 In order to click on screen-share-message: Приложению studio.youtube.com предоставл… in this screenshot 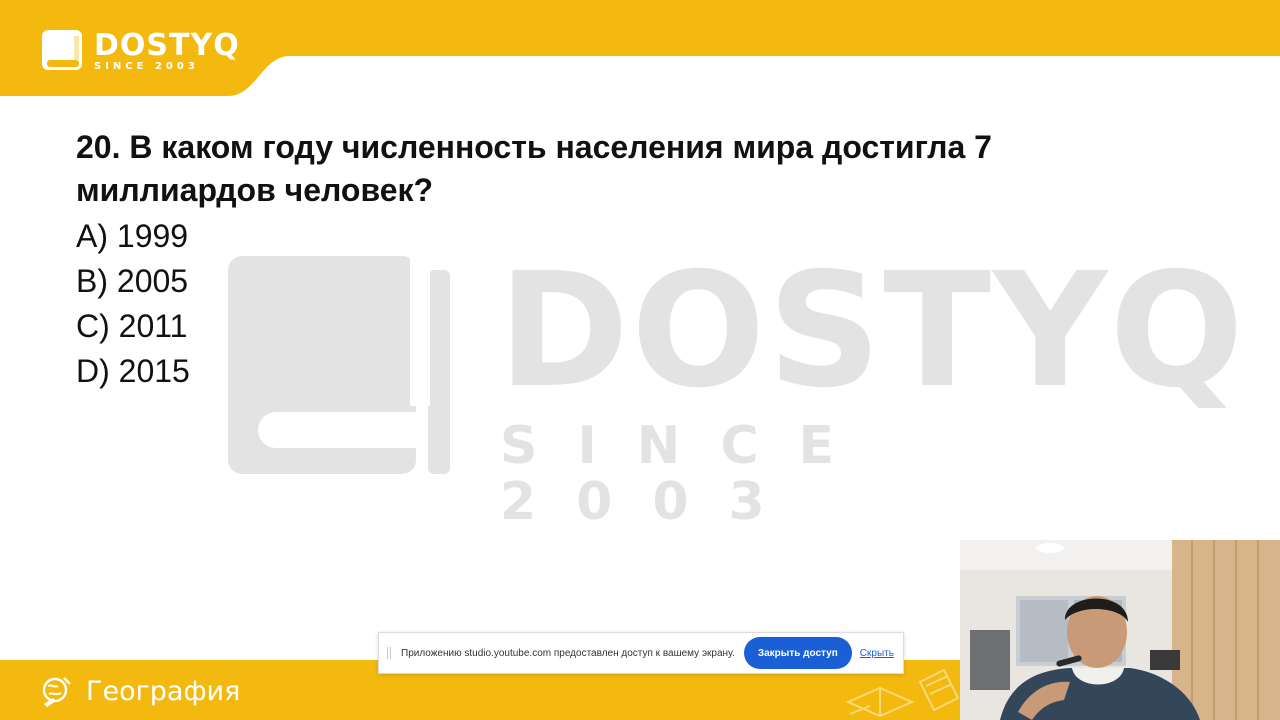, I will do `click(568, 653)`.